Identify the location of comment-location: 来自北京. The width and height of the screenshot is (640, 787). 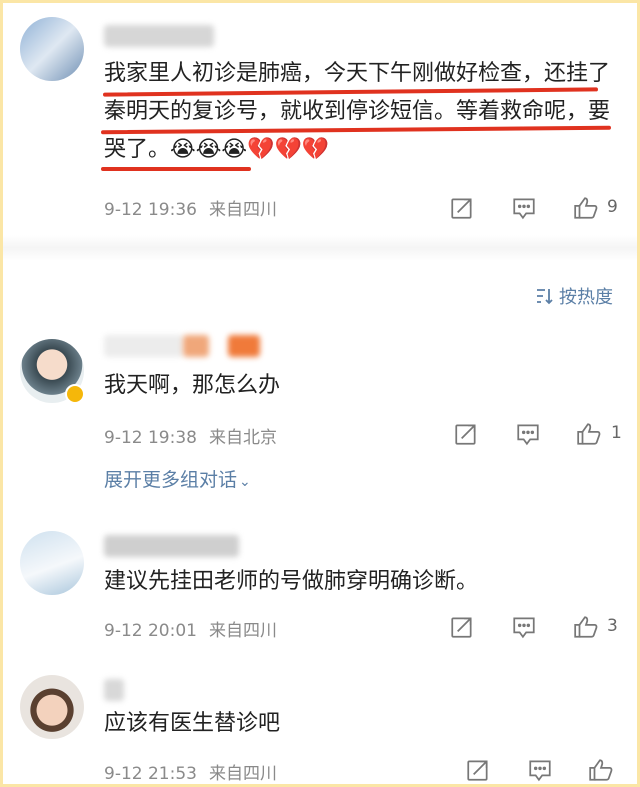
(242, 438).